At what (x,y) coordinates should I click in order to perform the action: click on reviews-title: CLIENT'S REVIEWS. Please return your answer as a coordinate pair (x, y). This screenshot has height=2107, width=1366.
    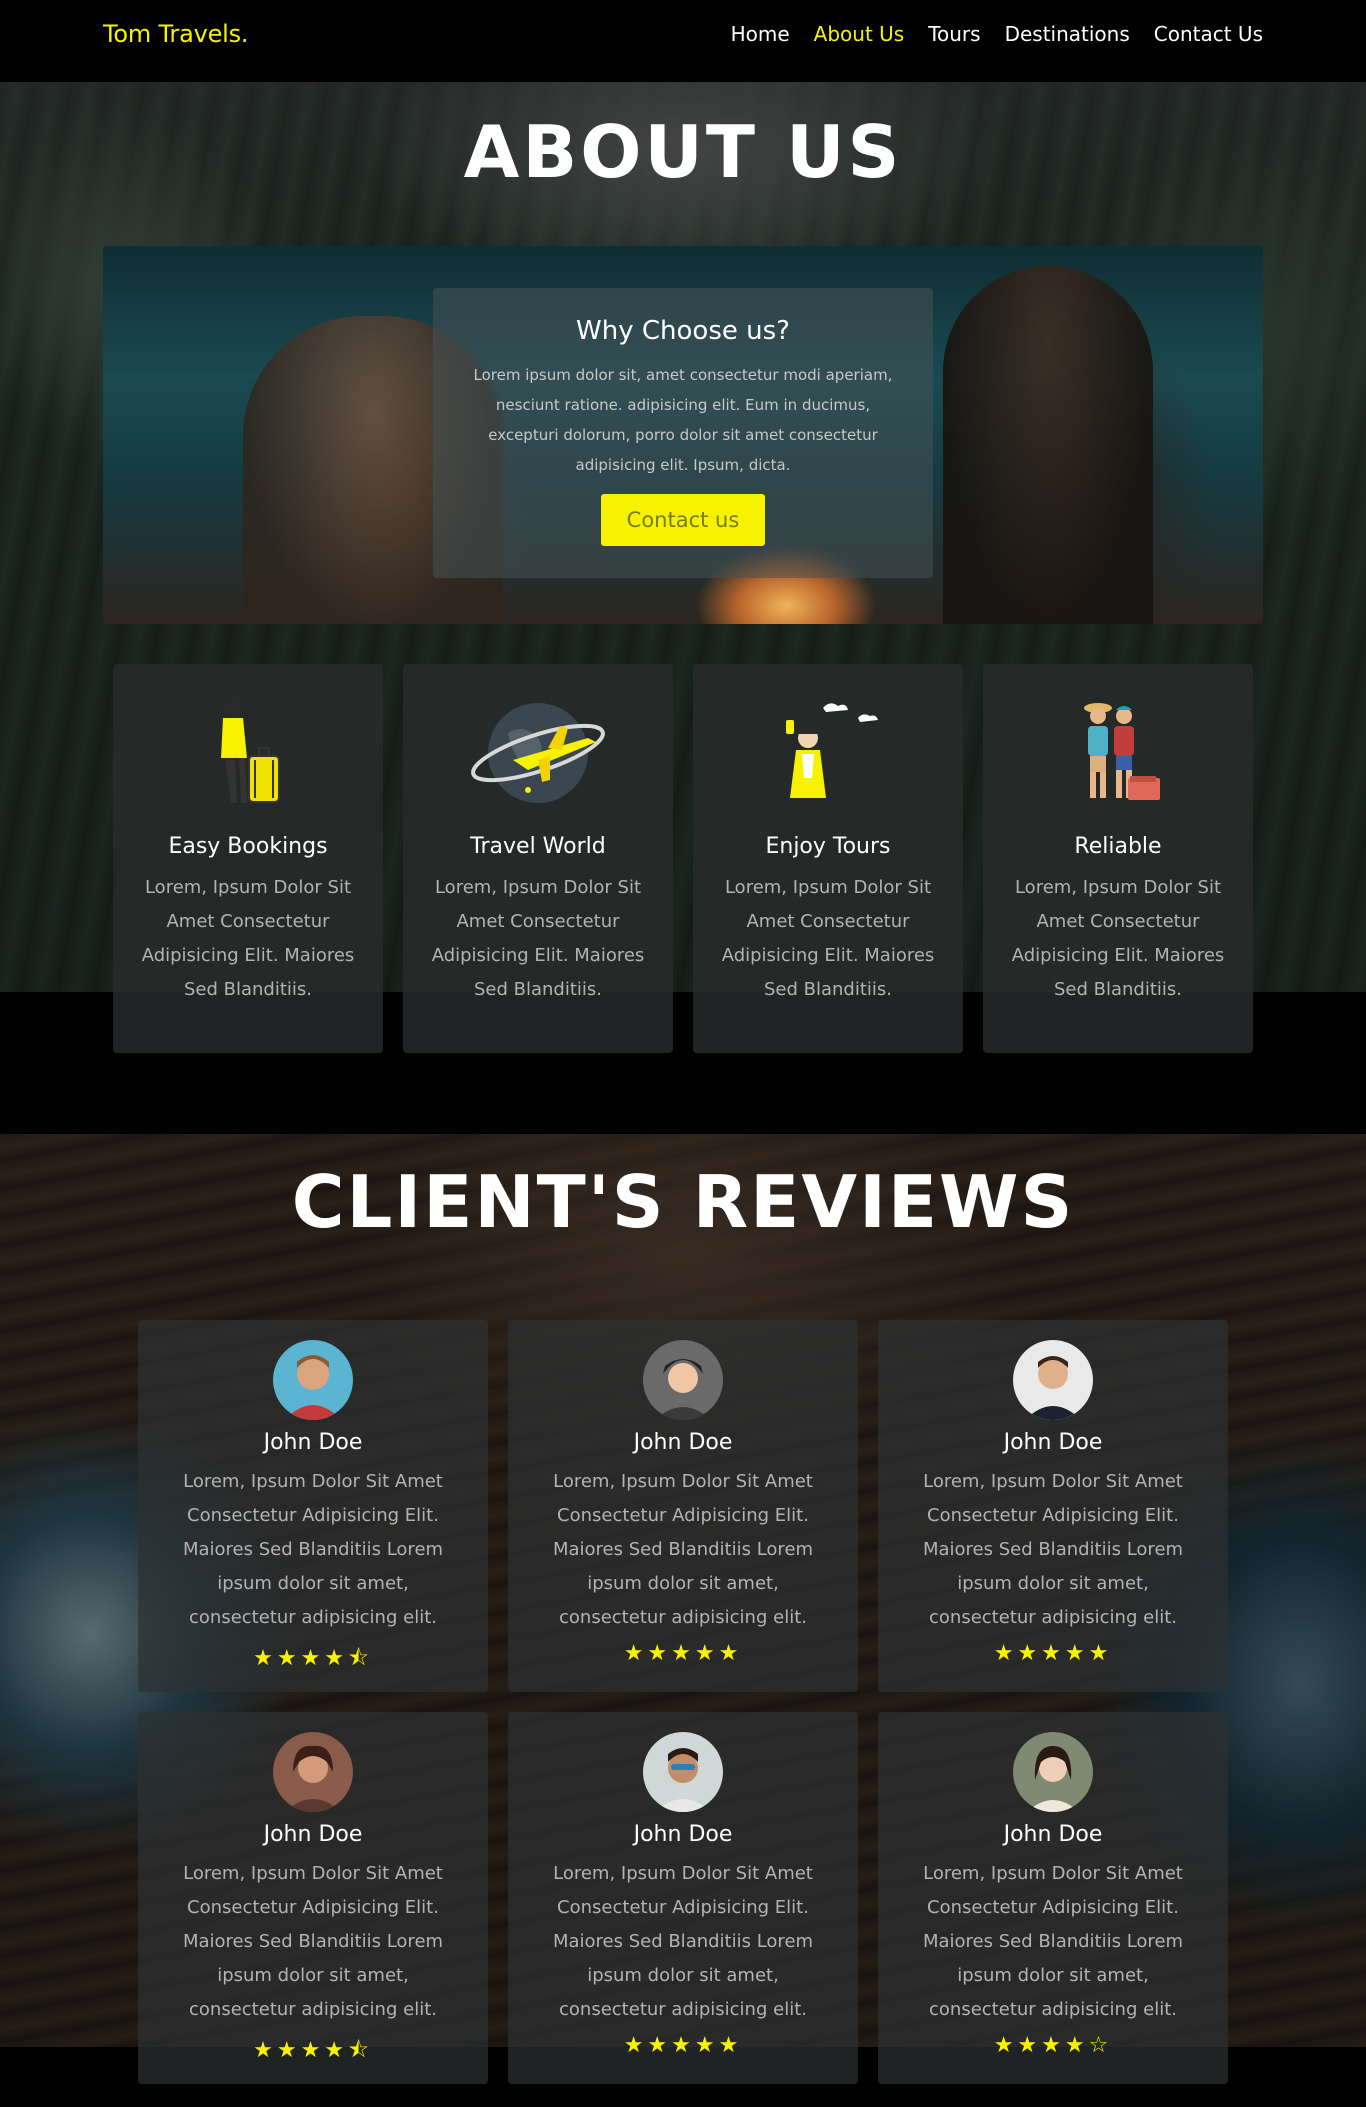
    Looking at the image, I should click on (683, 1202).